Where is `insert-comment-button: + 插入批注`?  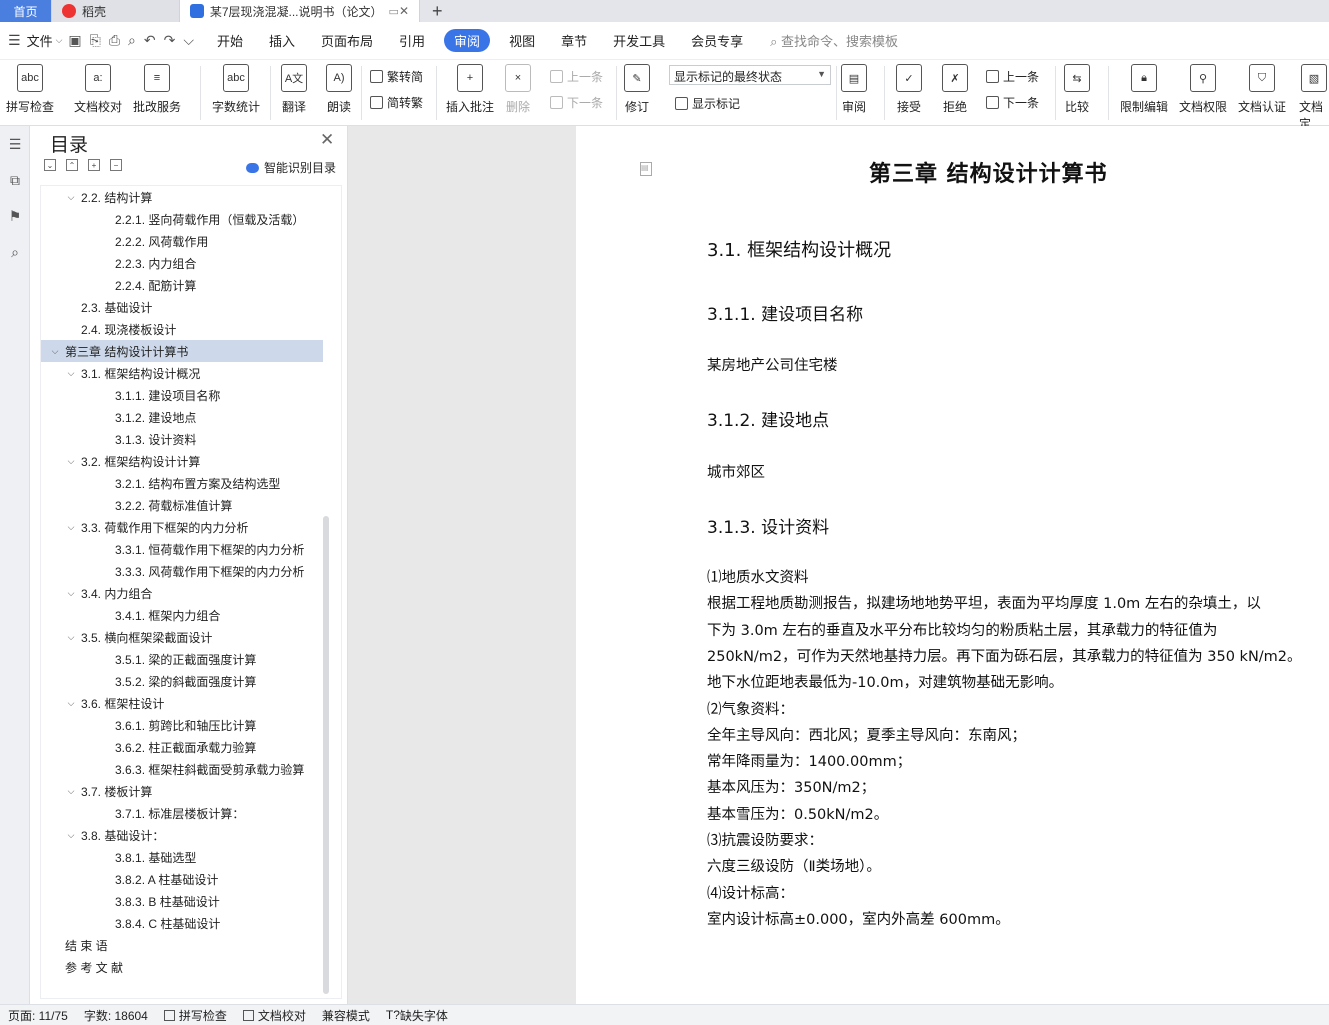 insert-comment-button: + 插入批注 is located at coordinates (470, 89).